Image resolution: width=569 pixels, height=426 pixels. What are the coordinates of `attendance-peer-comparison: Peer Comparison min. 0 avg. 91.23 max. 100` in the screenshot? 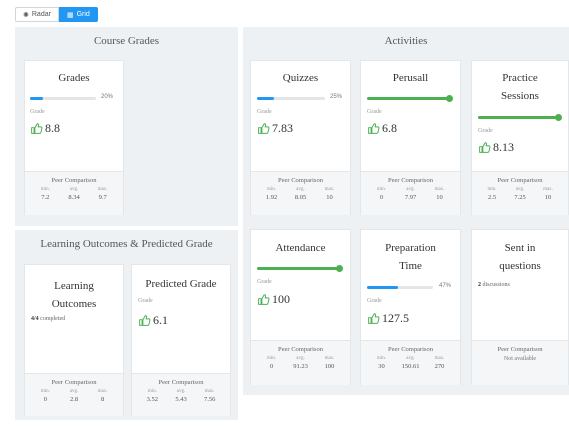 It's located at (300, 362).